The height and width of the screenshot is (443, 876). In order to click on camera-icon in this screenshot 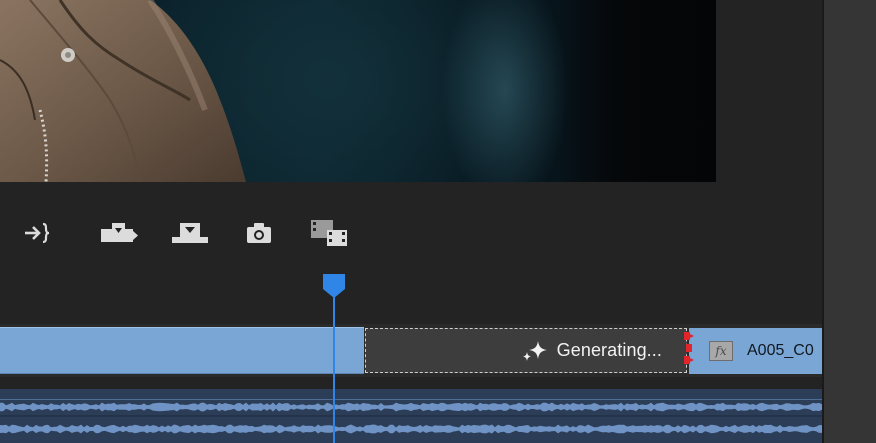, I will do `click(259, 233)`.